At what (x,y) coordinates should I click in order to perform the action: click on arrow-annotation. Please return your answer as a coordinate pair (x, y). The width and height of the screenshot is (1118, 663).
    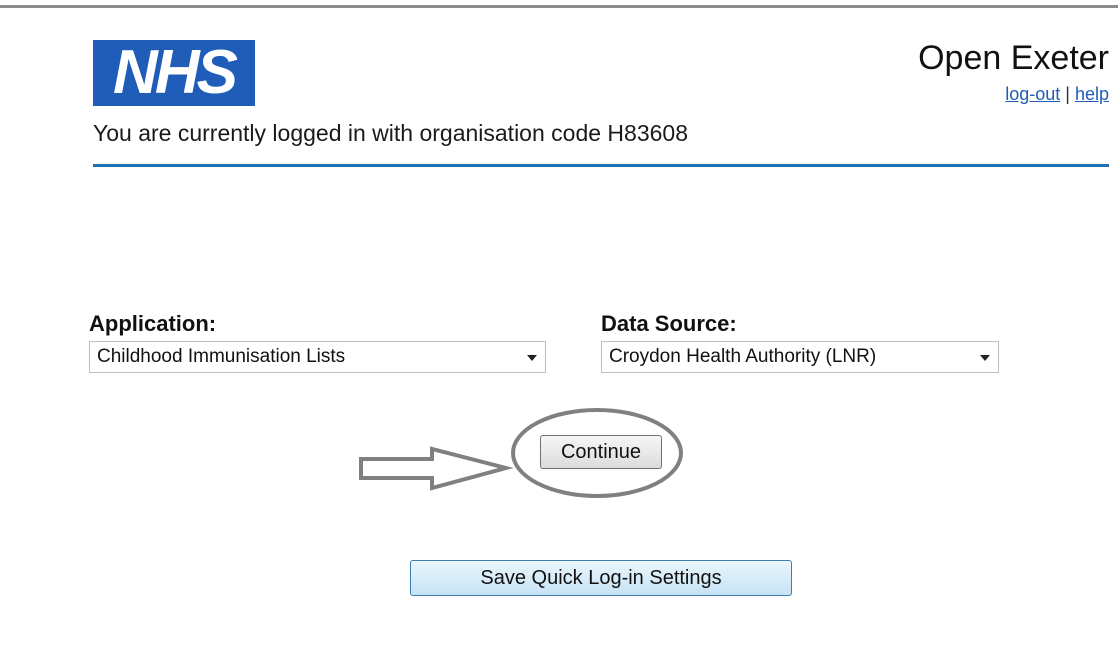
    Looking at the image, I should click on (436, 468).